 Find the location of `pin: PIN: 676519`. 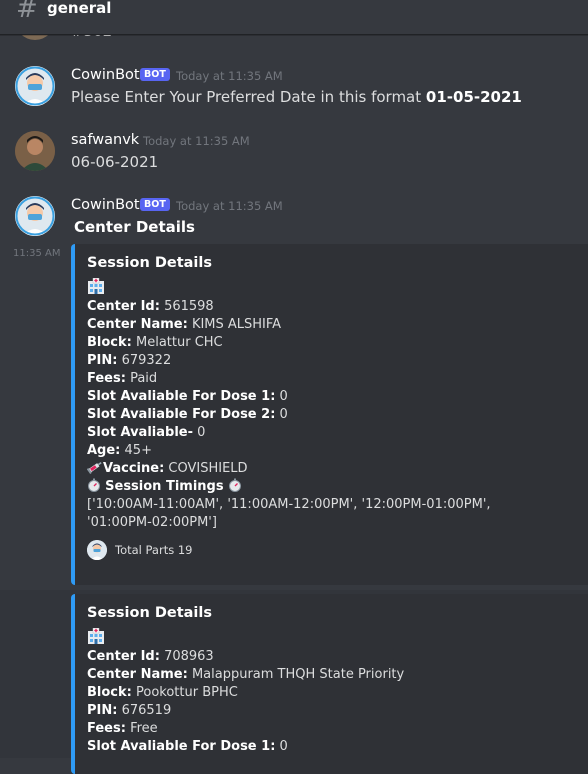

pin: PIN: 676519 is located at coordinates (129, 710).